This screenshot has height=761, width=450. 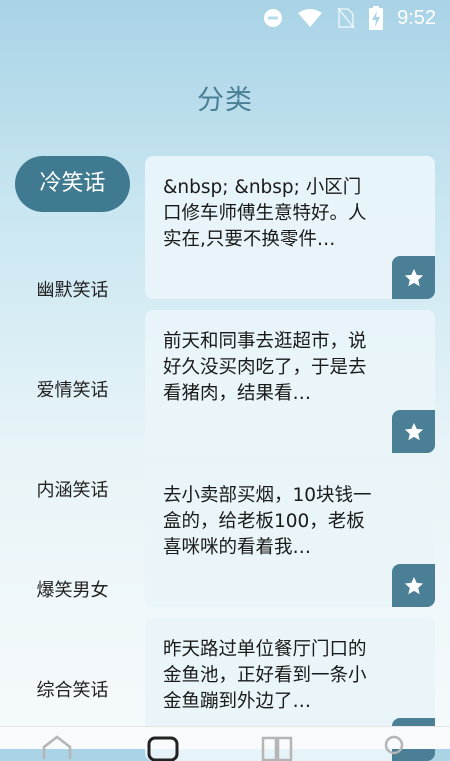 What do you see at coordinates (277, 748) in the screenshot?
I see `book-icon` at bounding box center [277, 748].